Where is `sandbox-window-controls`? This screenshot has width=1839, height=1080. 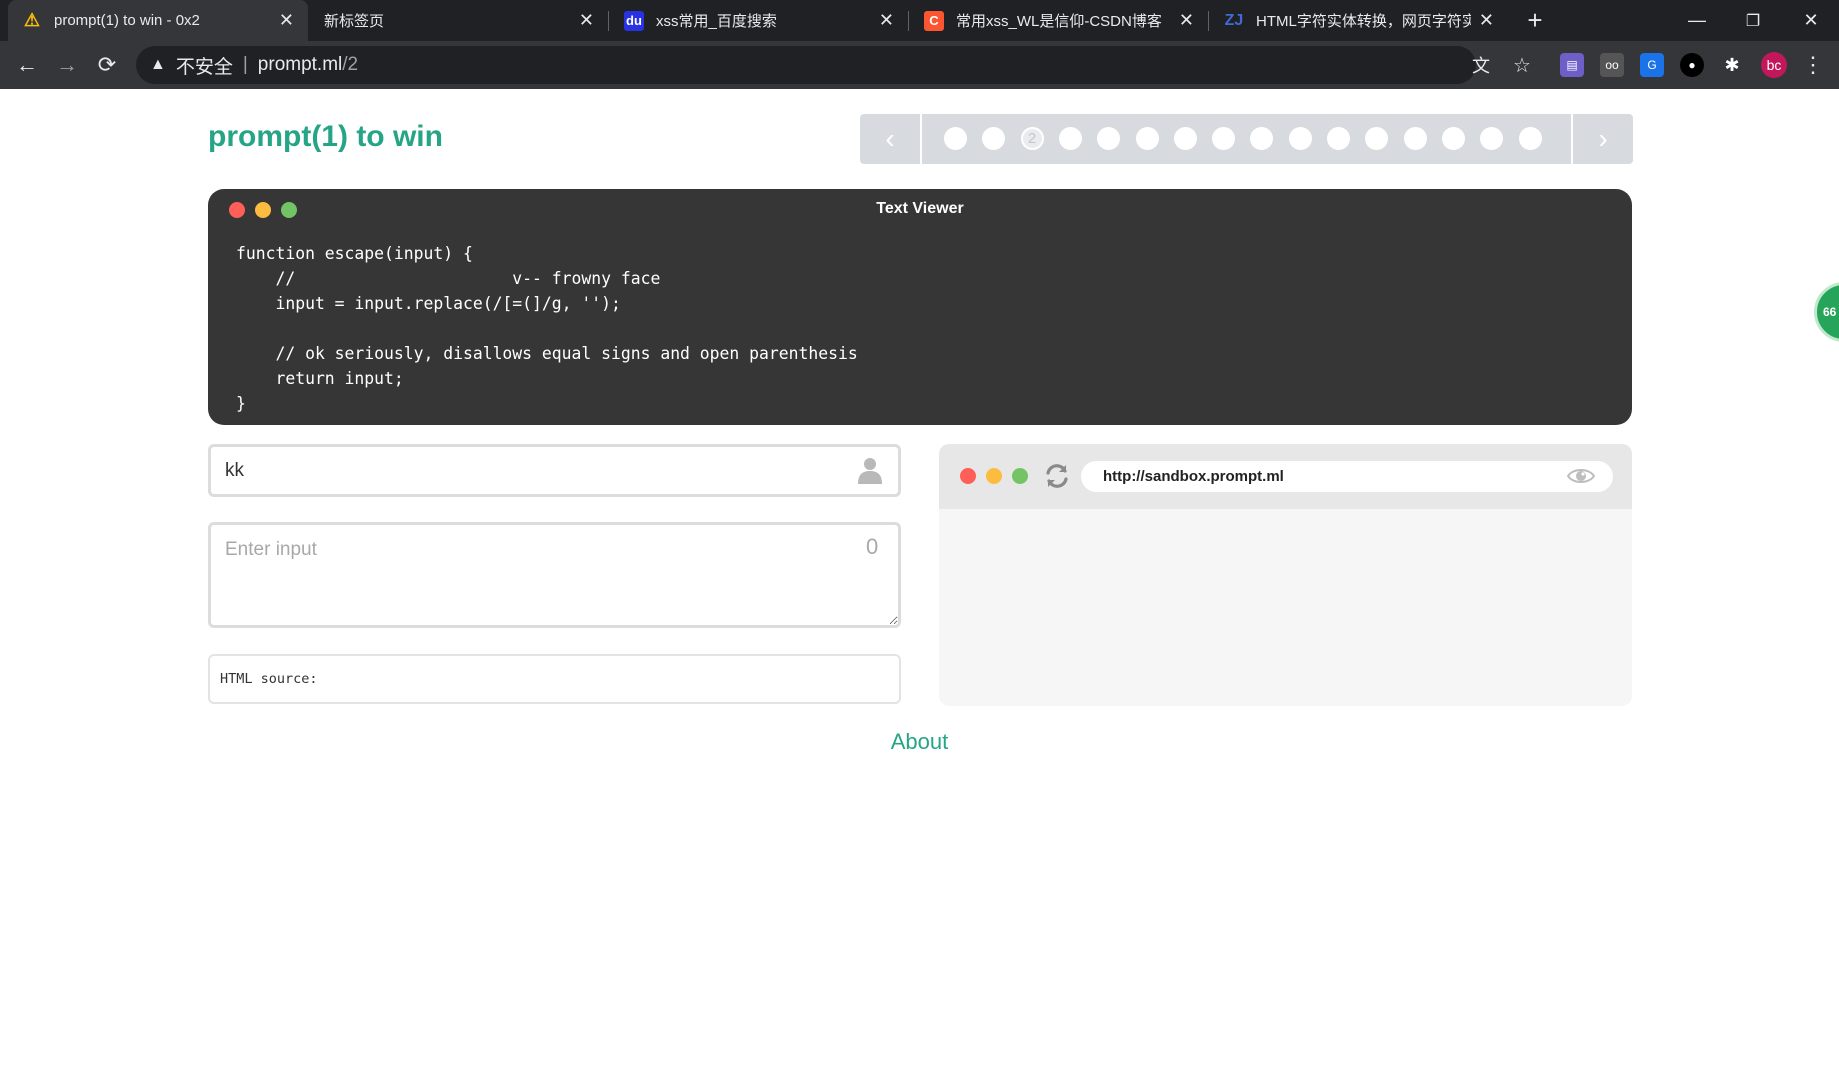 sandbox-window-controls is located at coordinates (994, 476).